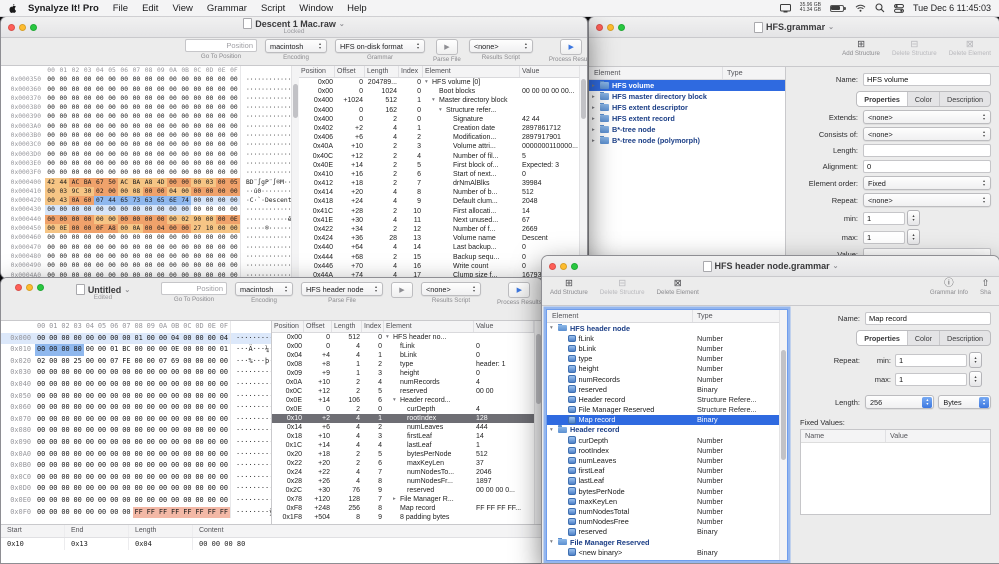 Image resolution: width=999 pixels, height=564 pixels. Describe the element at coordinates (794, 27) in the screenshot. I see `window2-titlebar: HFS.grammar ⌄` at that location.